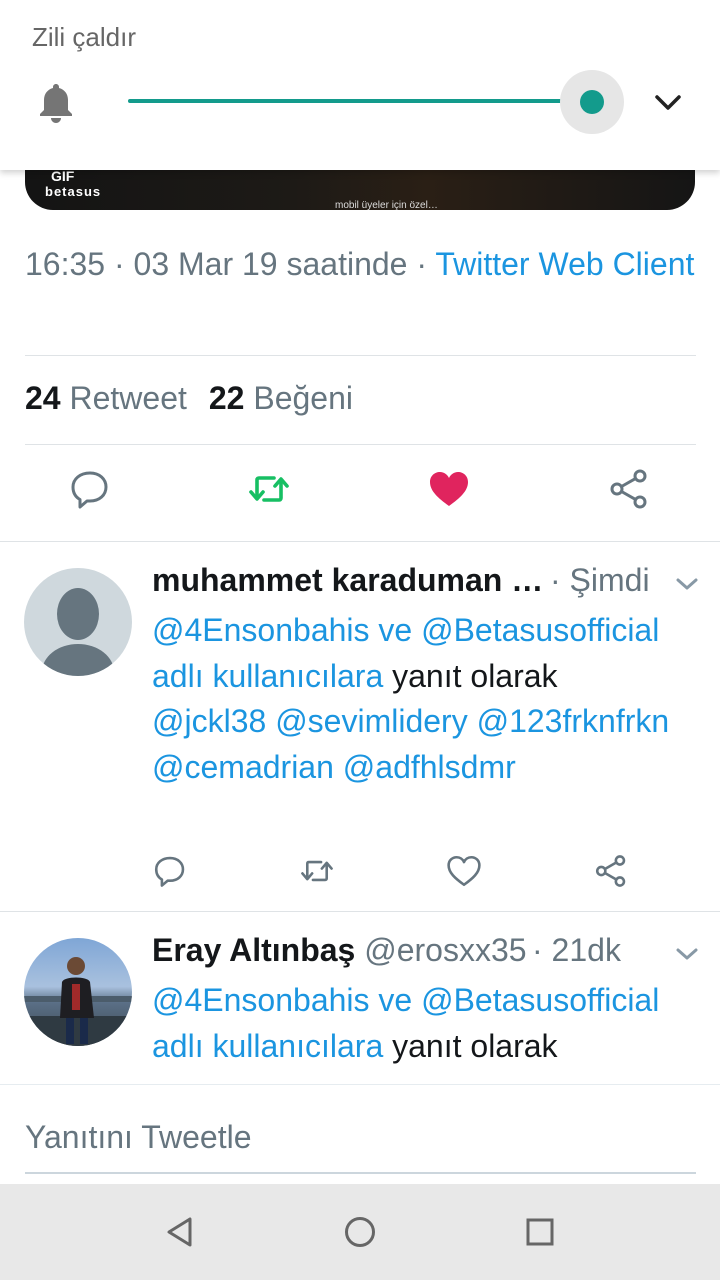 The image size is (720, 1280). Describe the element at coordinates (180, 1232) in the screenshot. I see `back-icon` at that location.